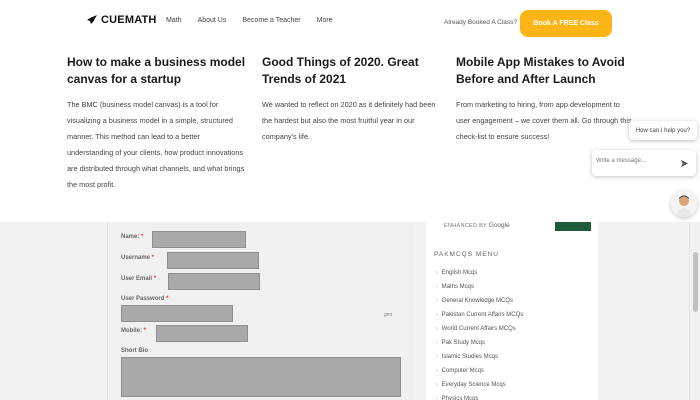  Describe the element at coordinates (477, 225) in the screenshot. I see `enhanced-by-google: ENHANCED BY Google` at that location.